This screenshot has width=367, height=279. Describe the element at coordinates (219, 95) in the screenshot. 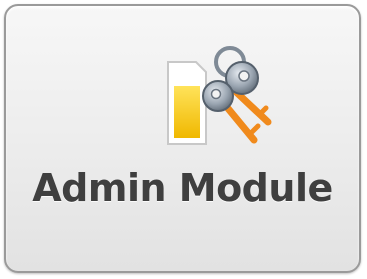

I see `keys-and-card-icon` at that location.